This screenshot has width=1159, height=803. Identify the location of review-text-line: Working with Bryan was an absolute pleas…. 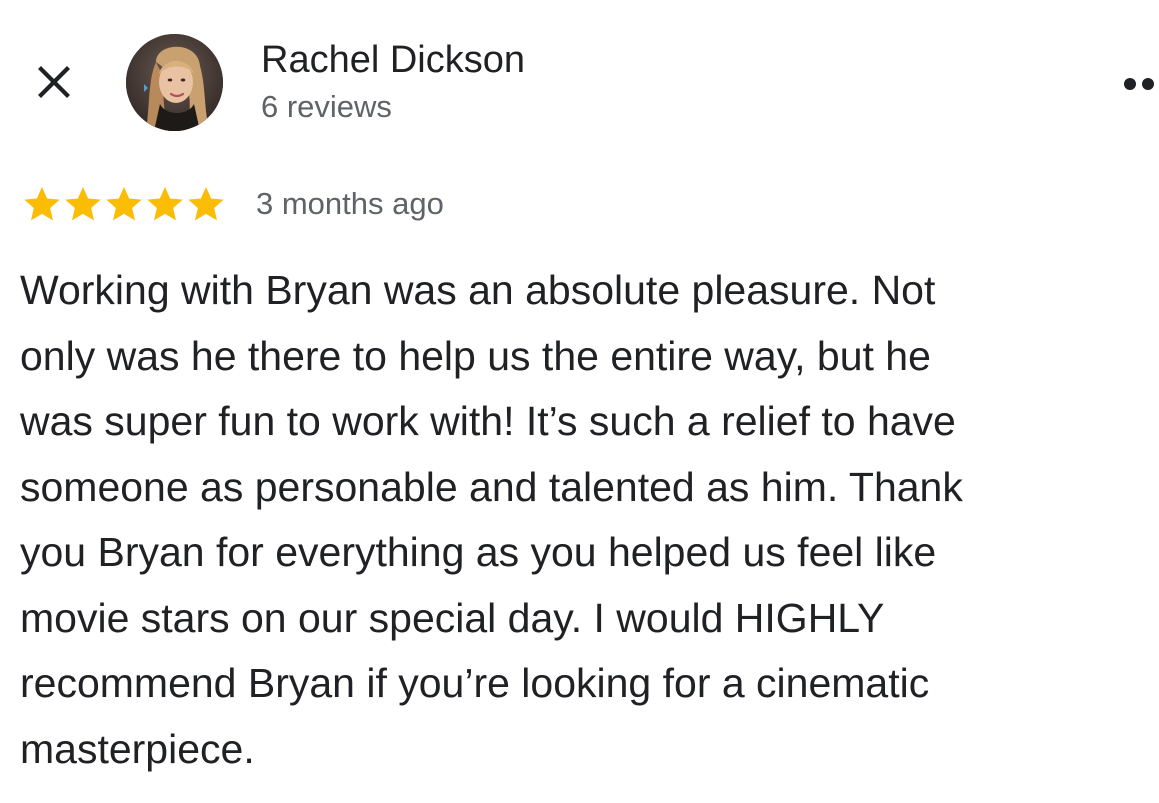
(478, 290).